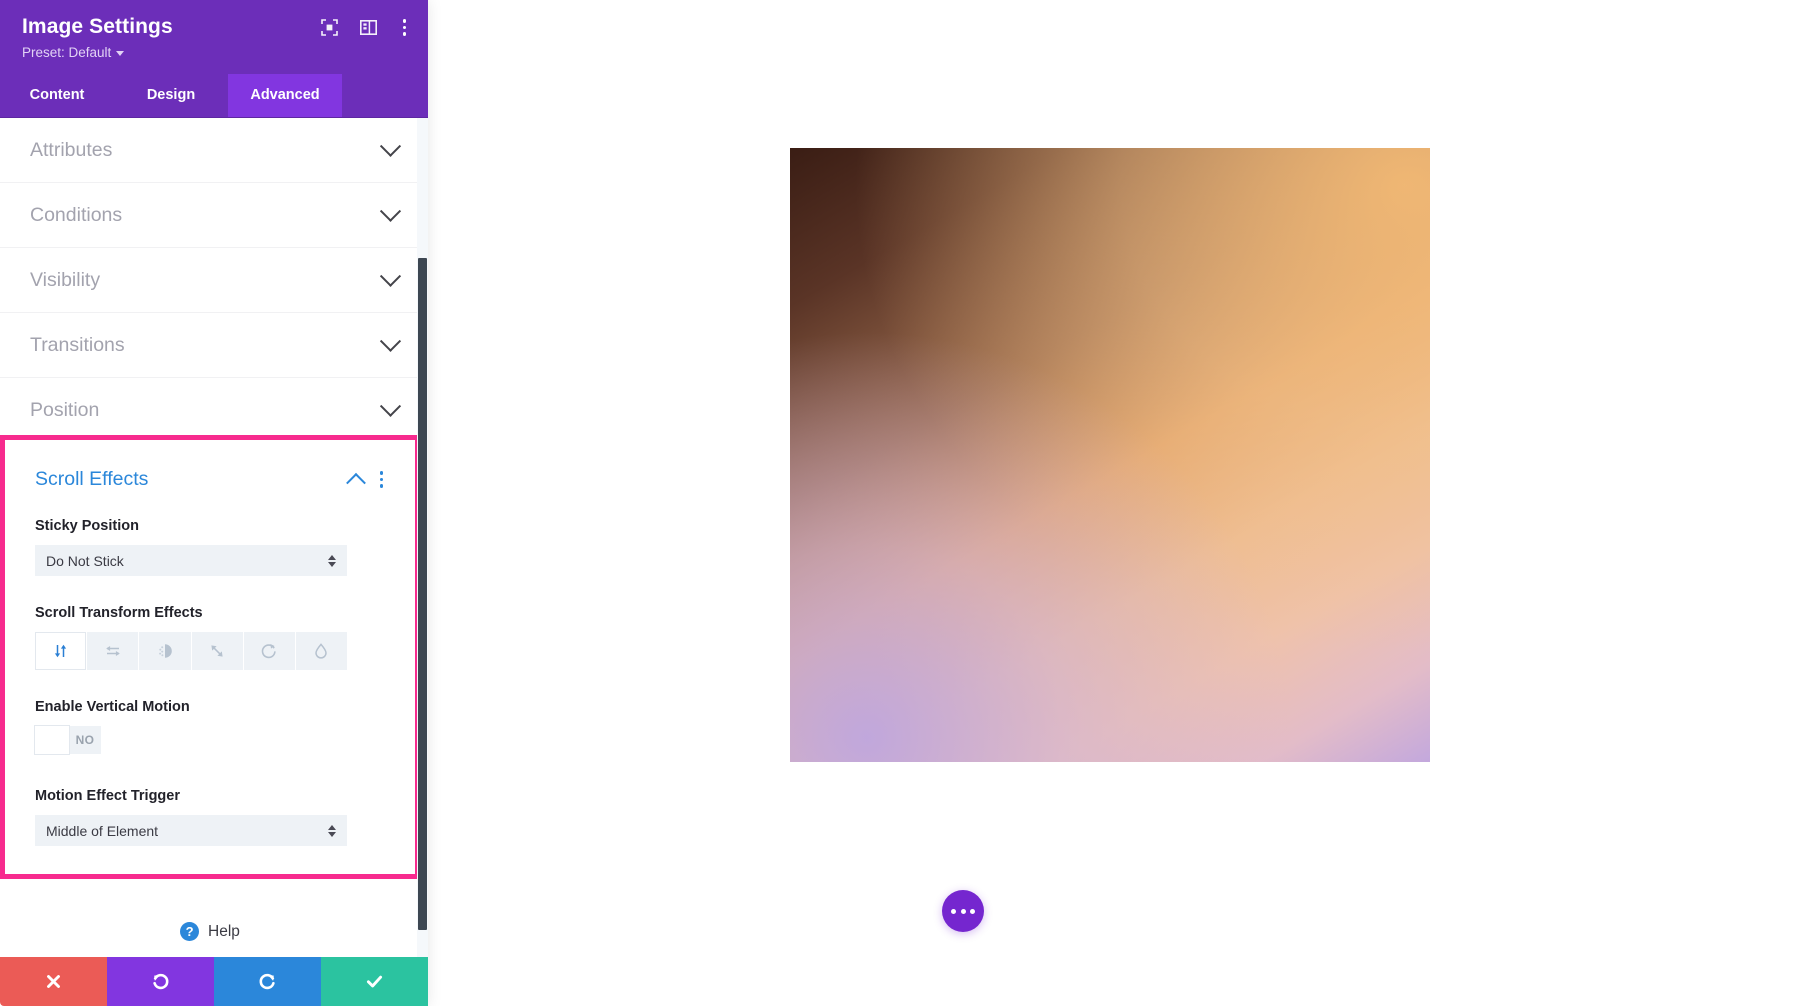 This screenshot has width=1800, height=1006. Describe the element at coordinates (214, 280) in the screenshot. I see `section-visibility: Visibility` at that location.